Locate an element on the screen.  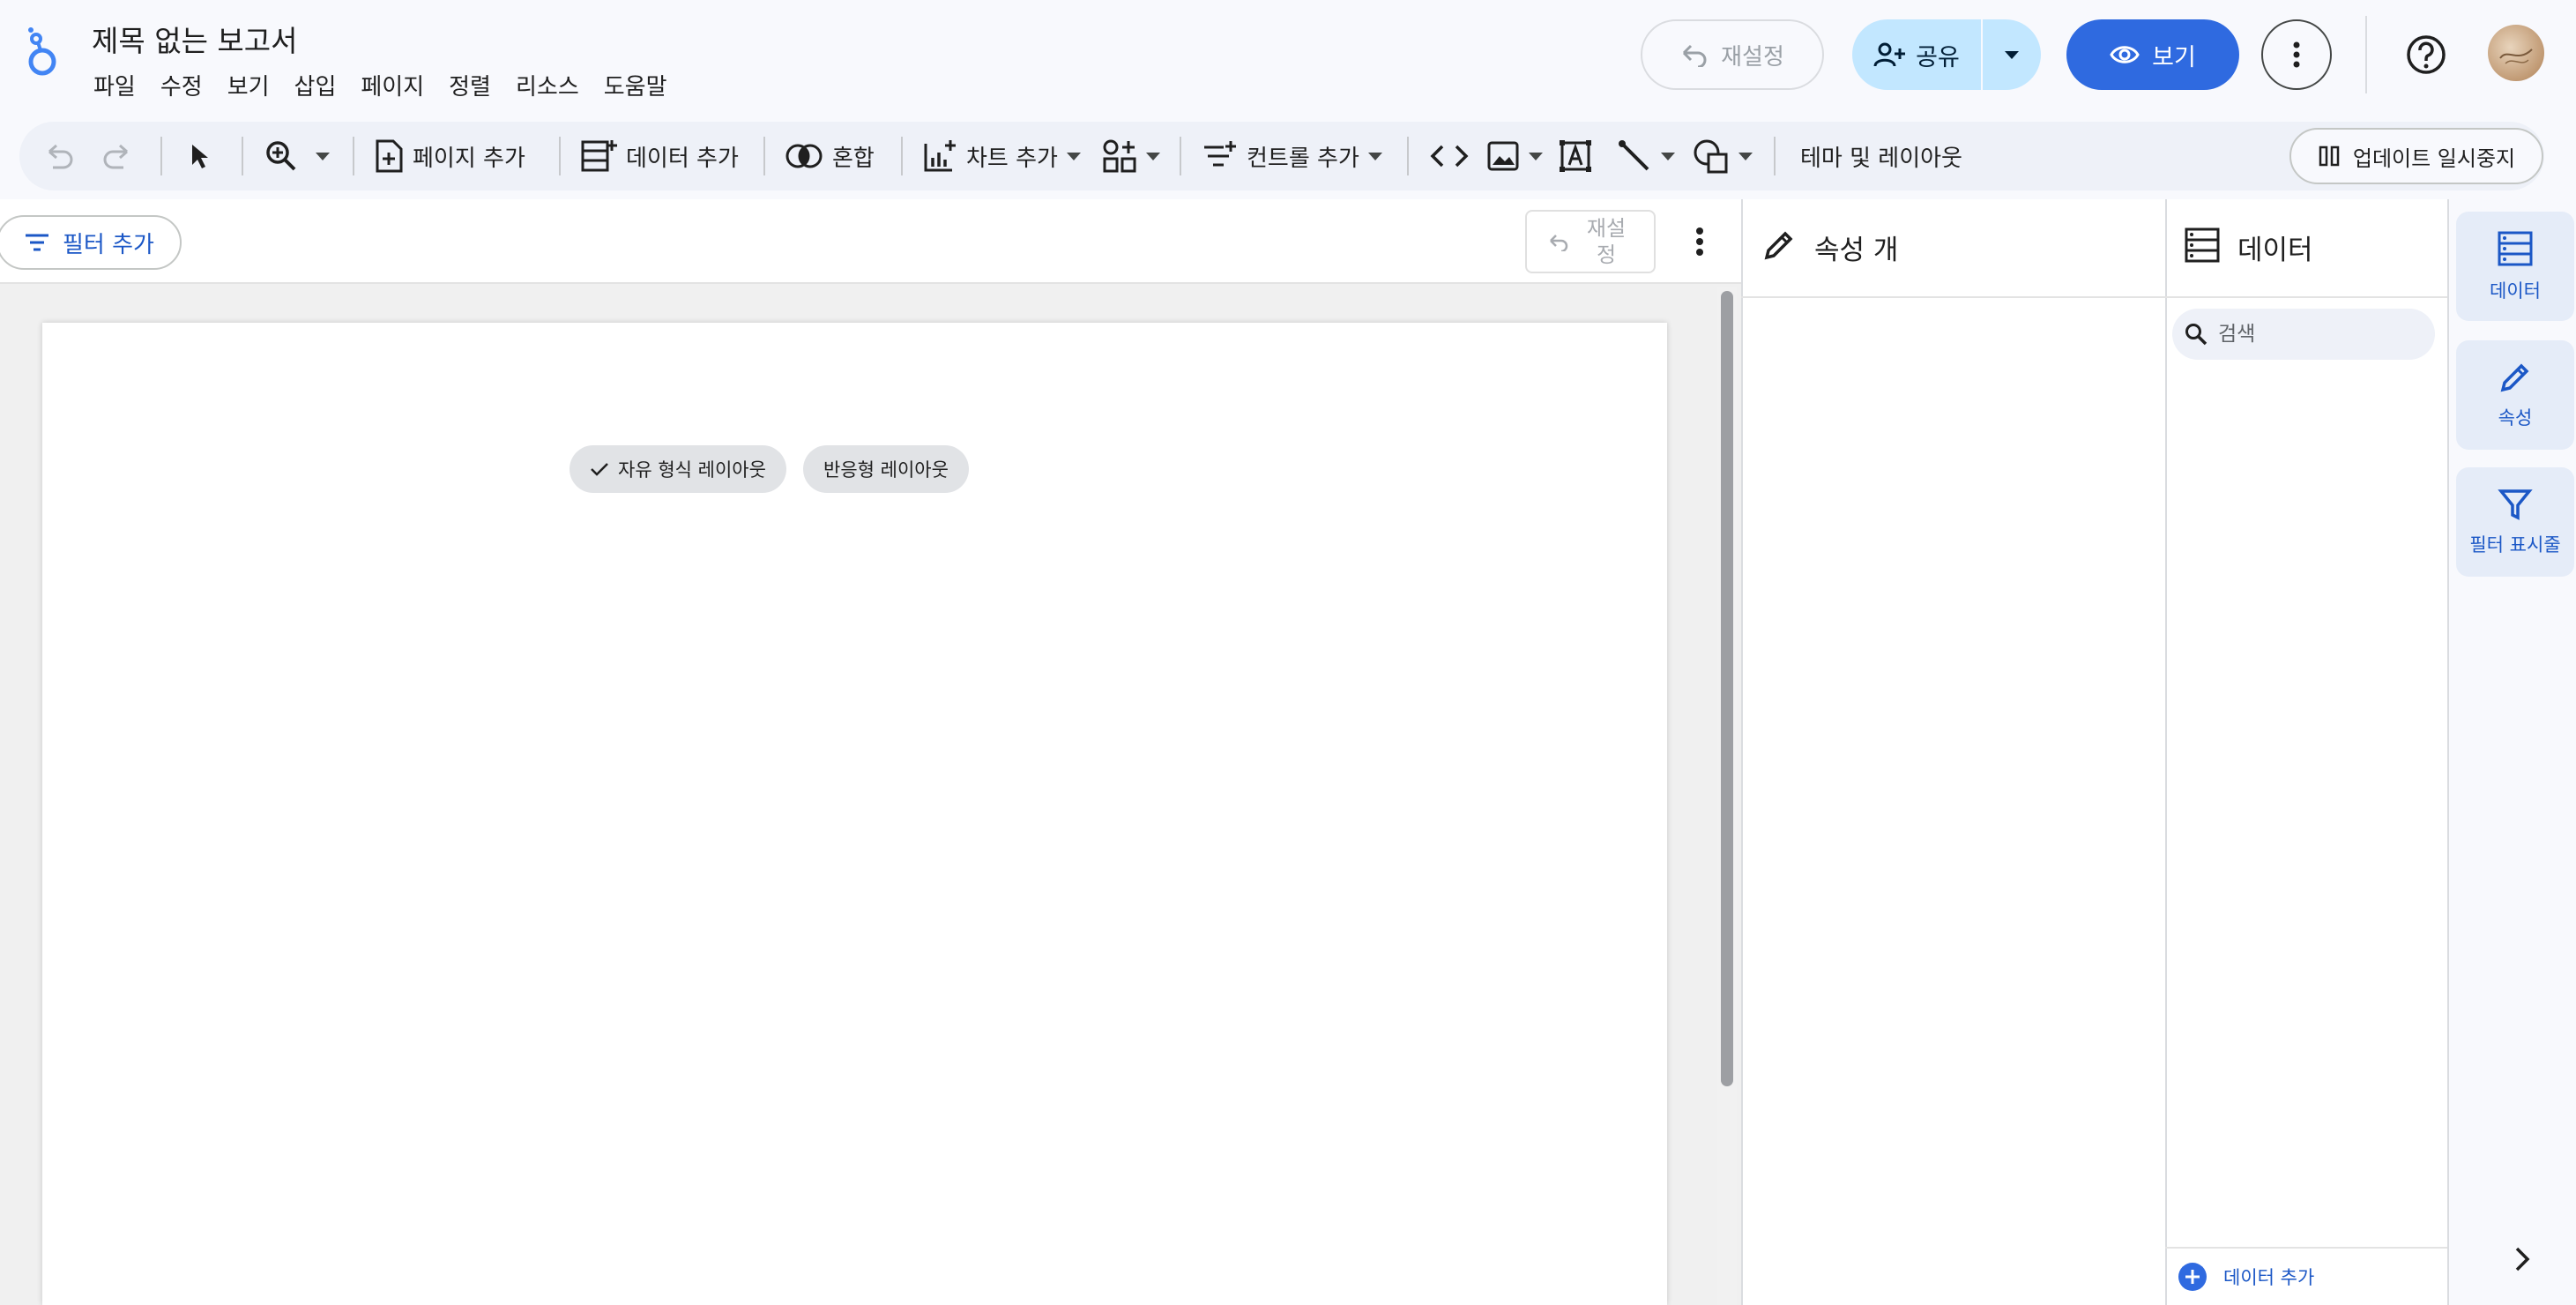
menu-edit: 수정 is located at coordinates (182, 85).